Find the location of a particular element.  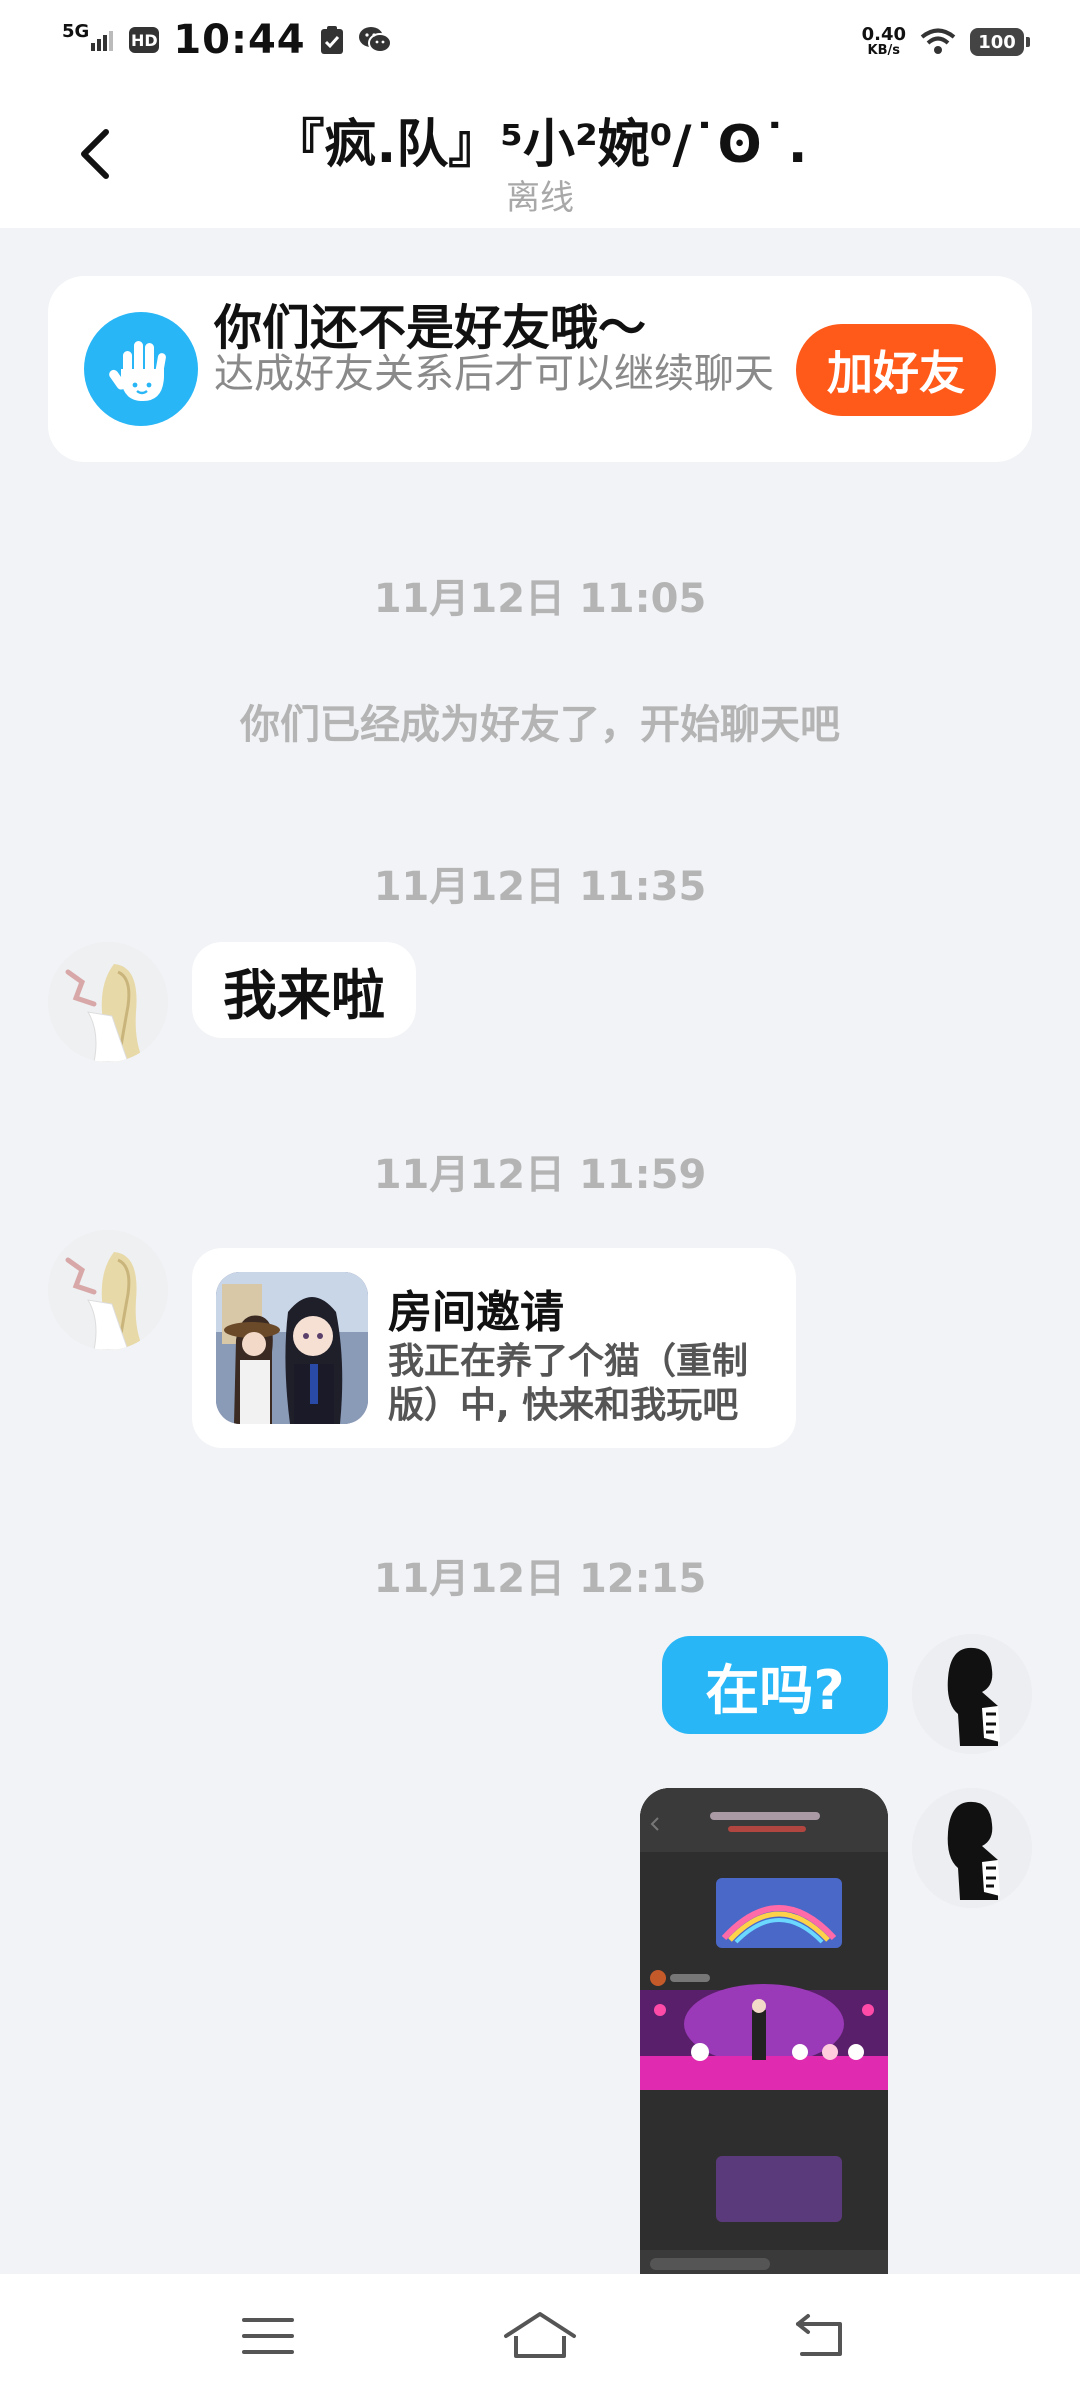

wechat-icon is located at coordinates (375, 40).